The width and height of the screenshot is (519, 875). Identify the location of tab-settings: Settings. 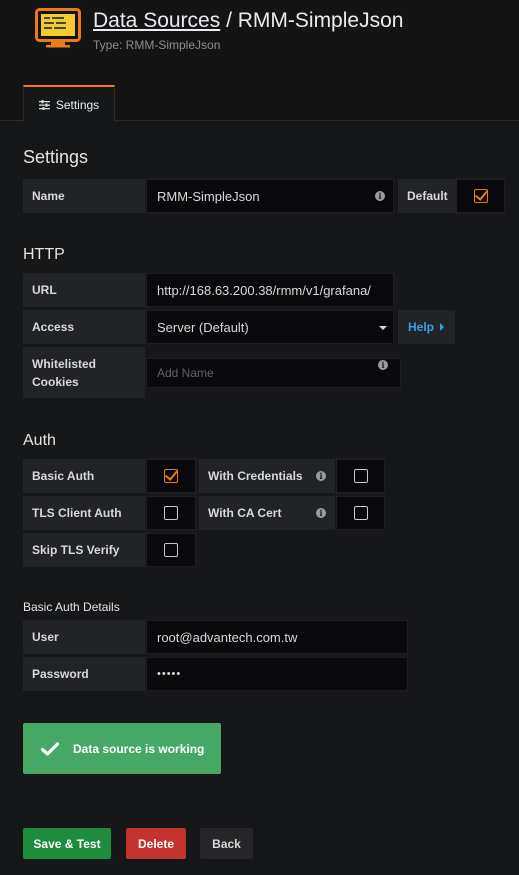
(69, 103).